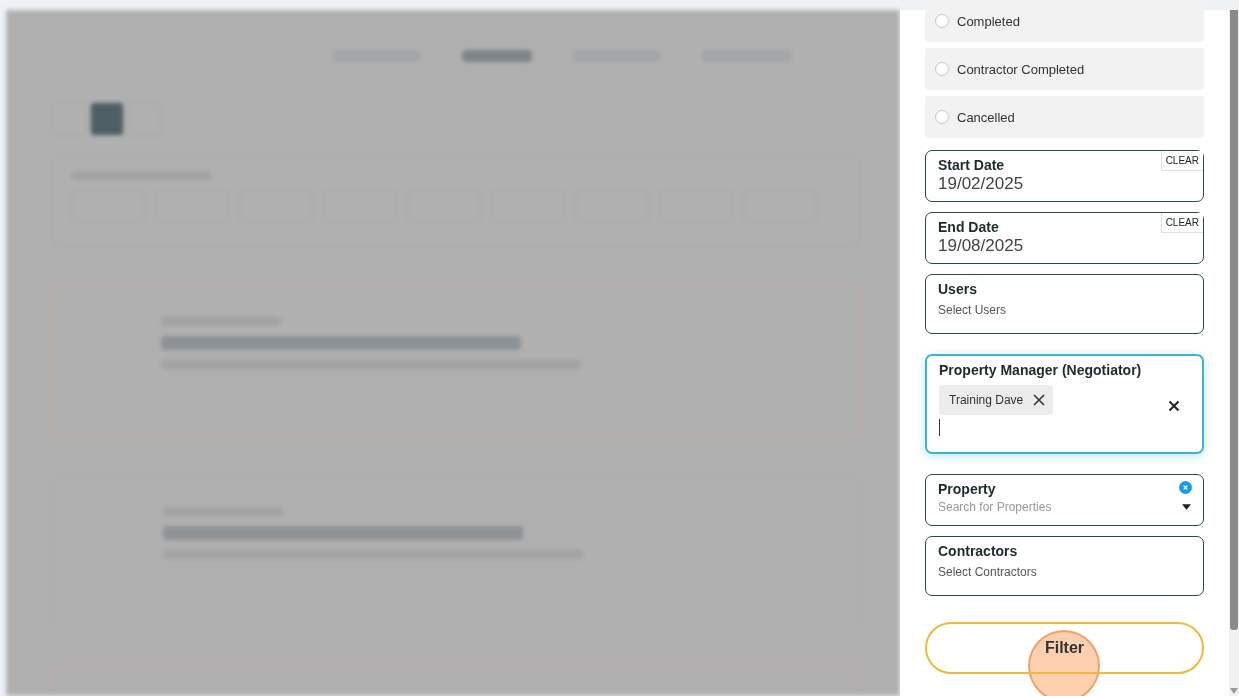  What do you see at coordinates (981, 184) in the screenshot?
I see `date-value: 19/02/2025` at bounding box center [981, 184].